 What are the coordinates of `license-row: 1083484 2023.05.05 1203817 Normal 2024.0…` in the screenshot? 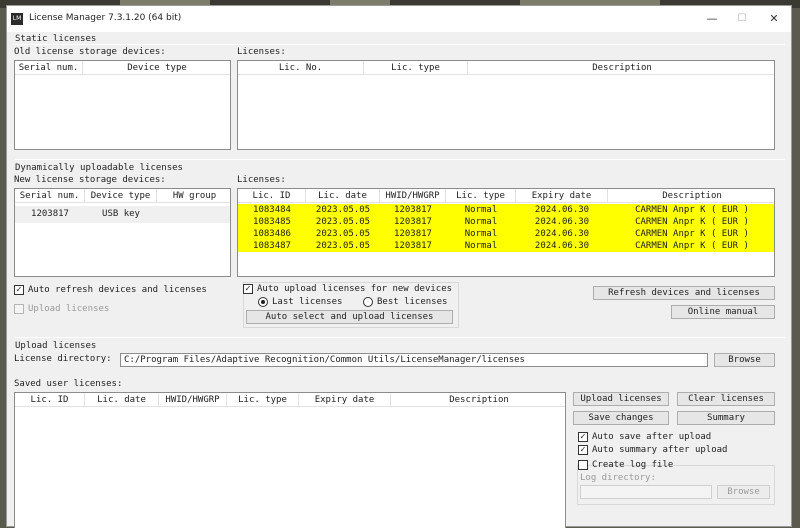 It's located at (506, 210).